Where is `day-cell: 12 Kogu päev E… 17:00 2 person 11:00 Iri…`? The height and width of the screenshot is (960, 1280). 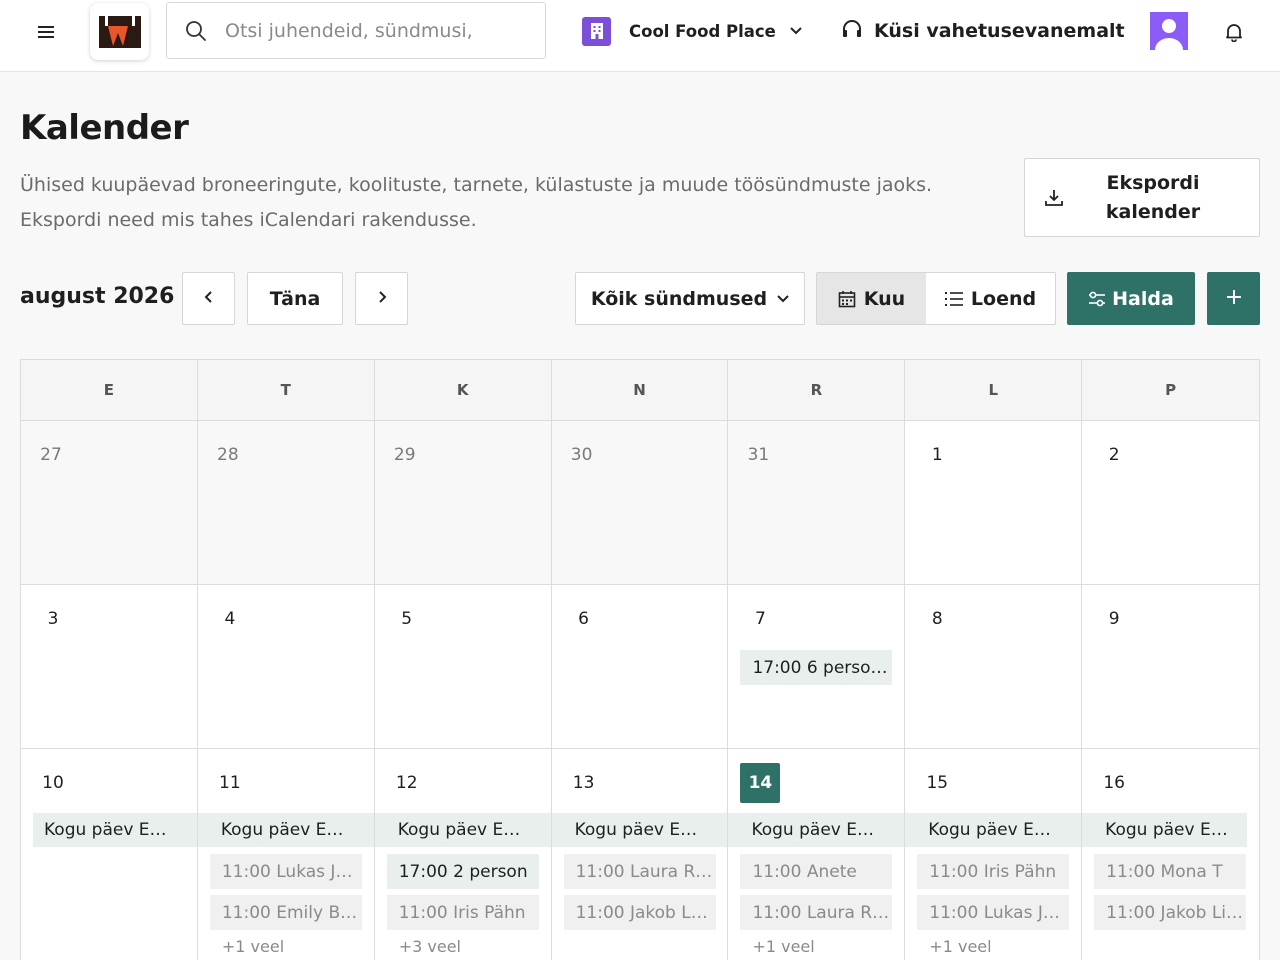
day-cell: 12 Kogu päev E… 17:00 2 person 11:00 Iri… is located at coordinates (463, 854).